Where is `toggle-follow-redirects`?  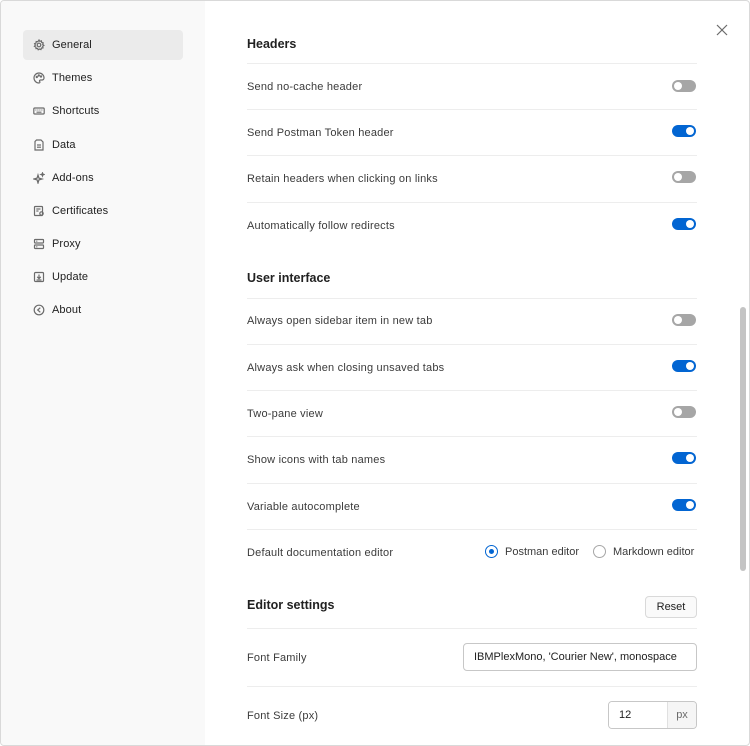 toggle-follow-redirects is located at coordinates (684, 224).